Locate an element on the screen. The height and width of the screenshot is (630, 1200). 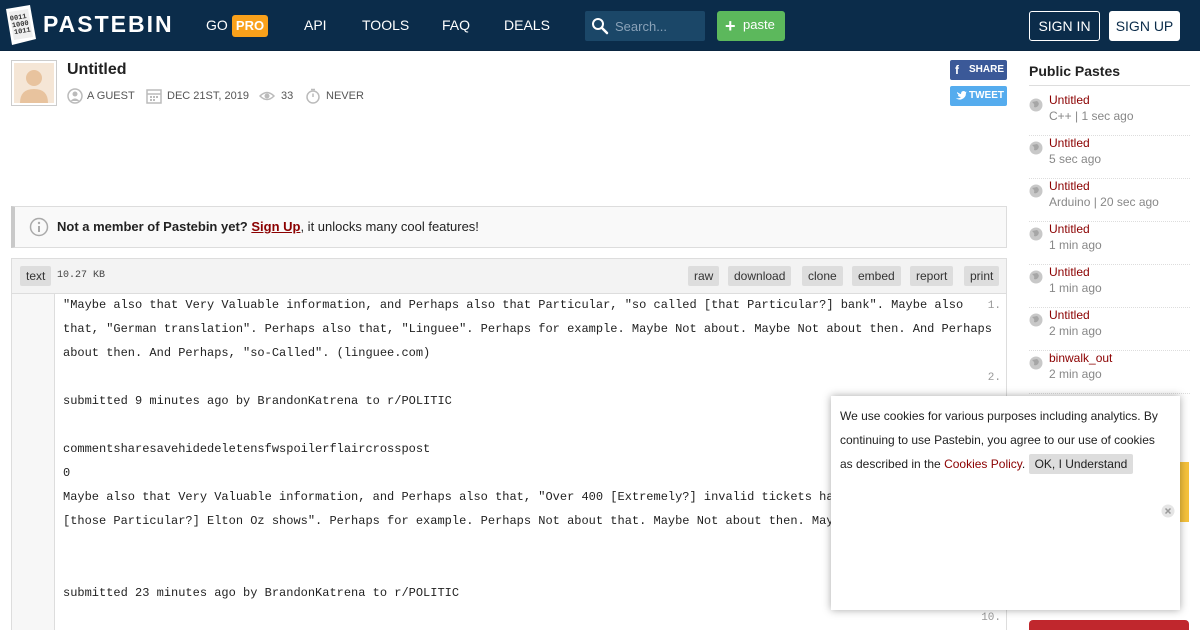
pastebin-logo-icon: 0011 1000 1011 is located at coordinates (21, 25).